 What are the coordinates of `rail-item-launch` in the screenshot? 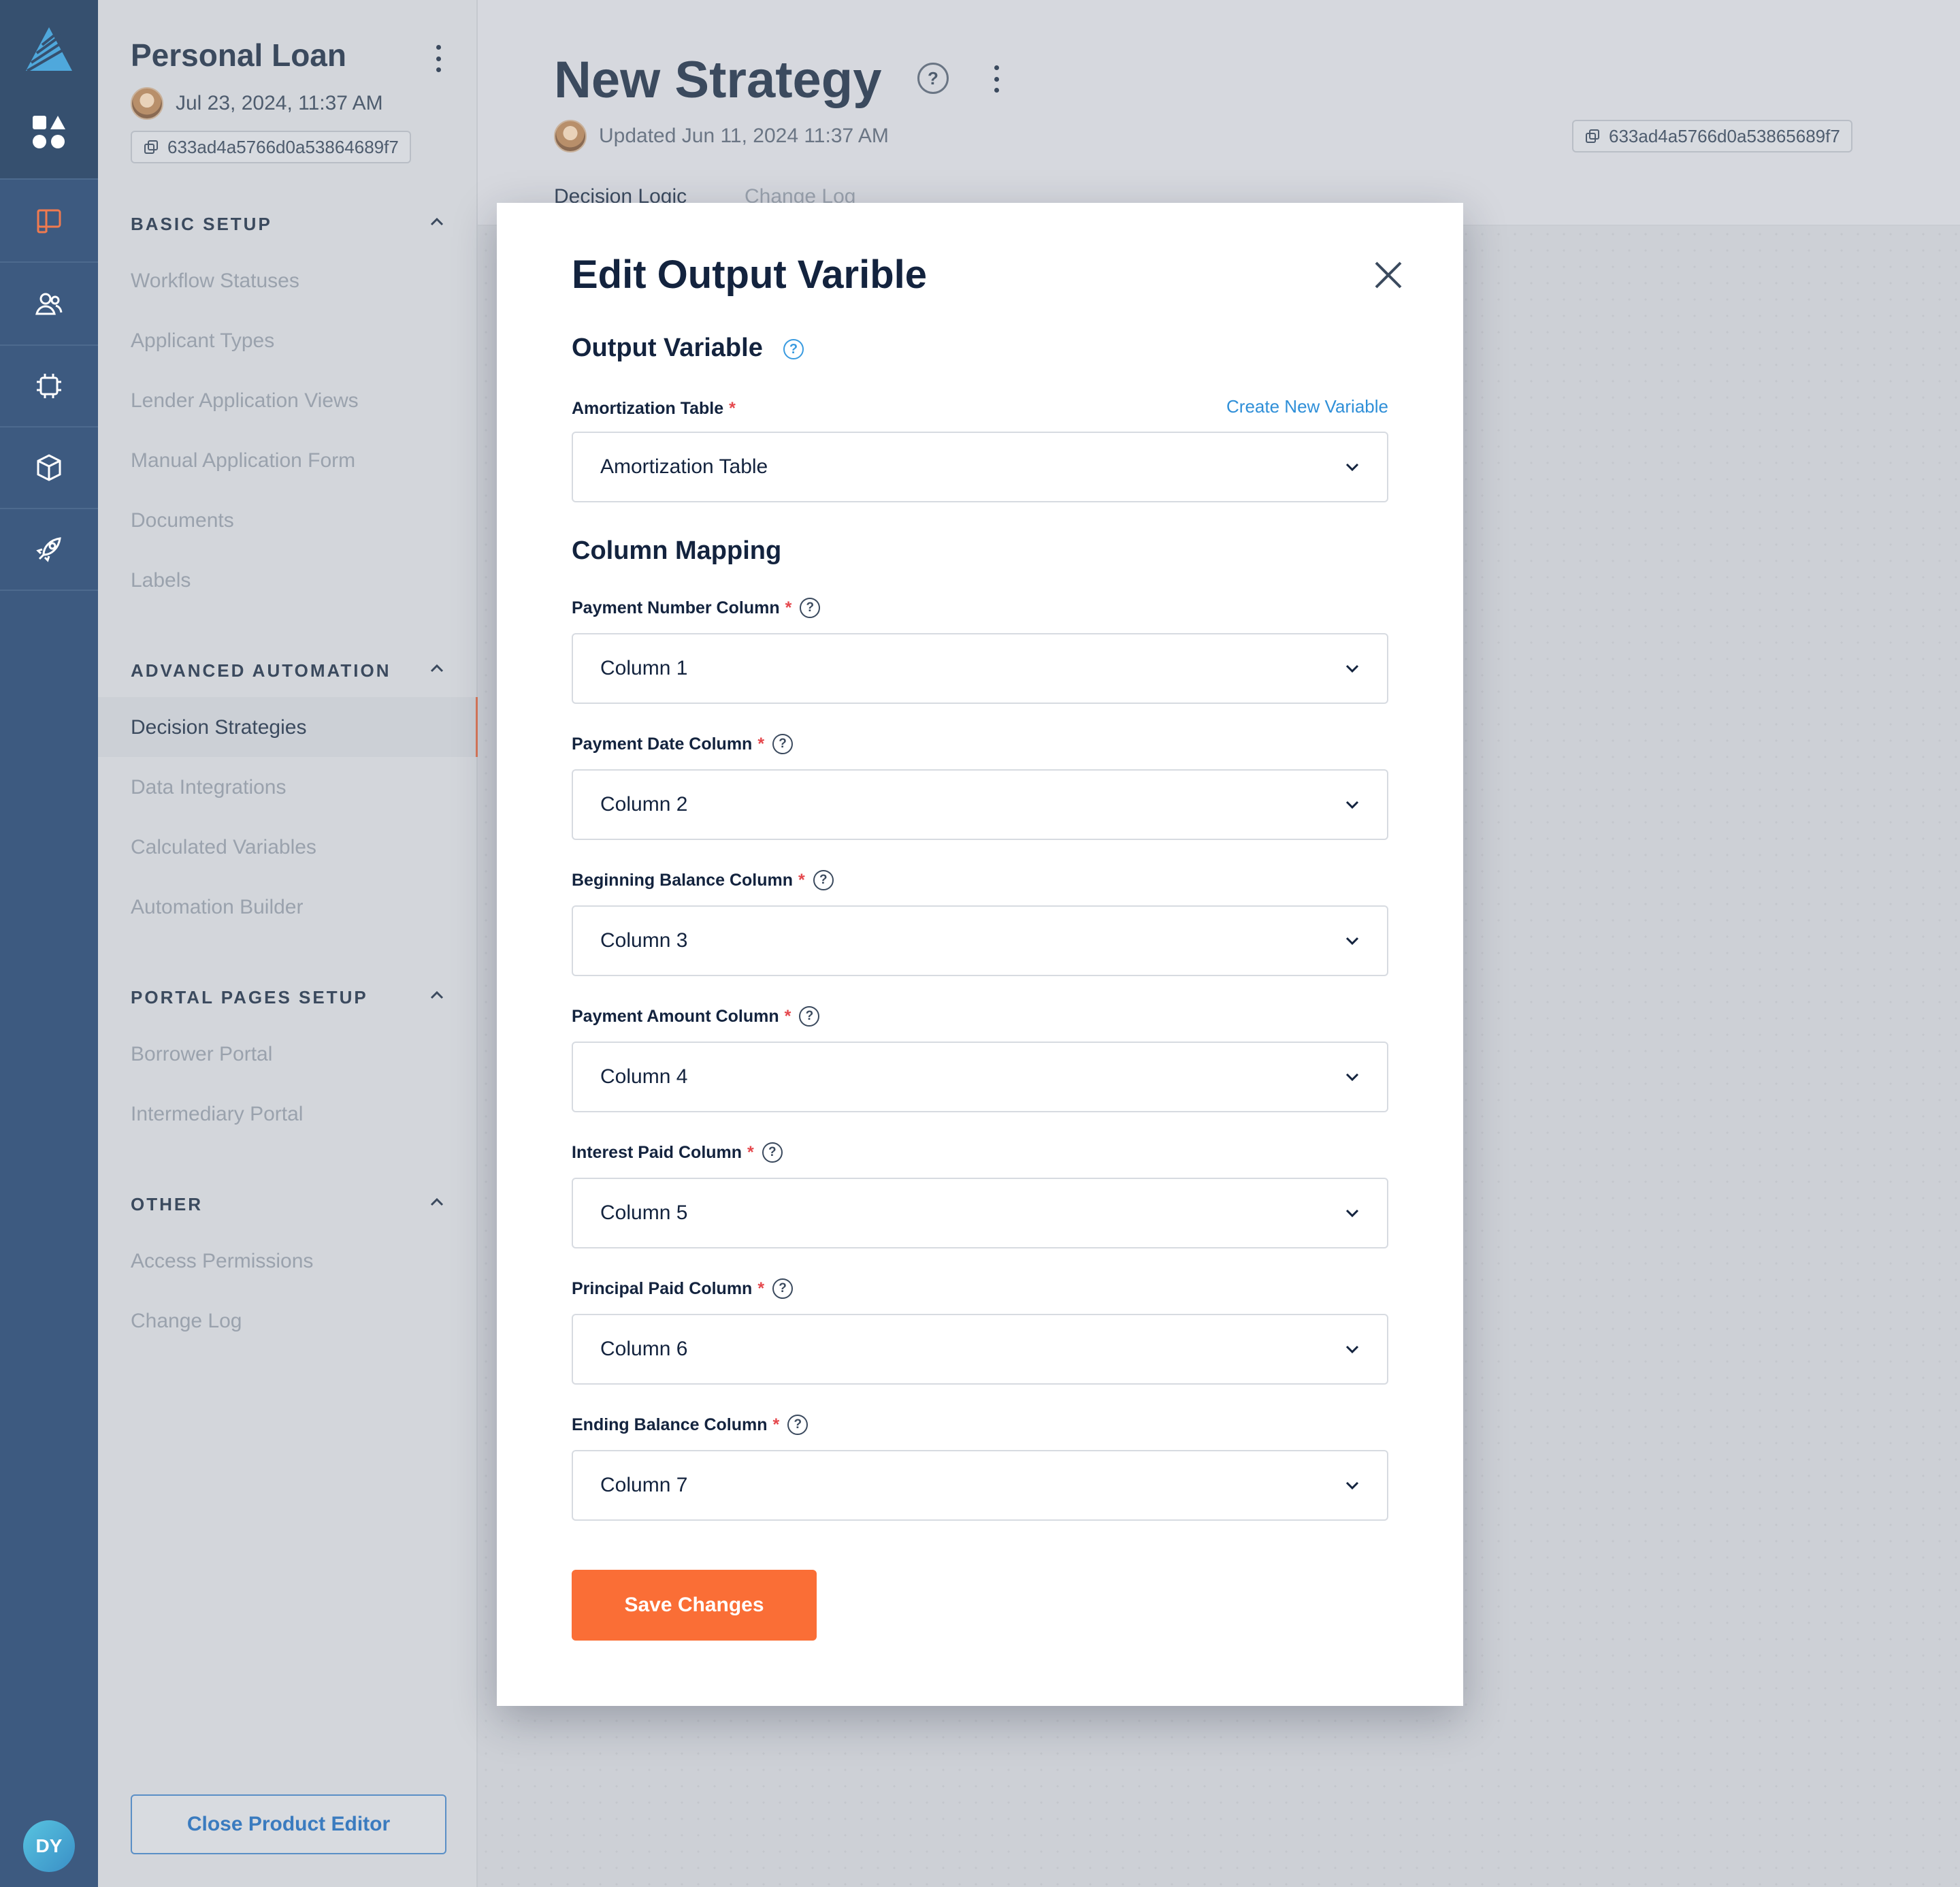 It's located at (49, 550).